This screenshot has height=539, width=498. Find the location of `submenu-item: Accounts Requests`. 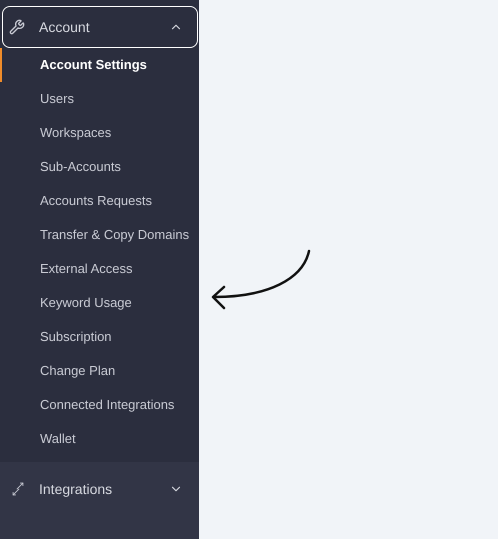

submenu-item: Accounts Requests is located at coordinates (99, 201).